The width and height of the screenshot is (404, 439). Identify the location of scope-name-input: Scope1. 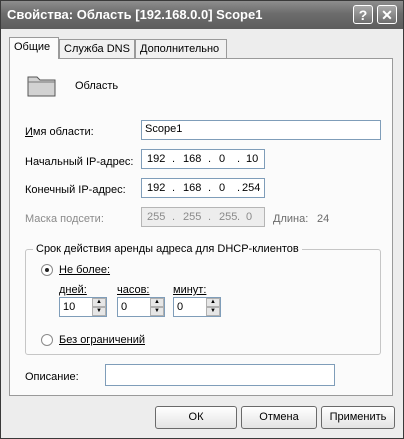
(261, 130).